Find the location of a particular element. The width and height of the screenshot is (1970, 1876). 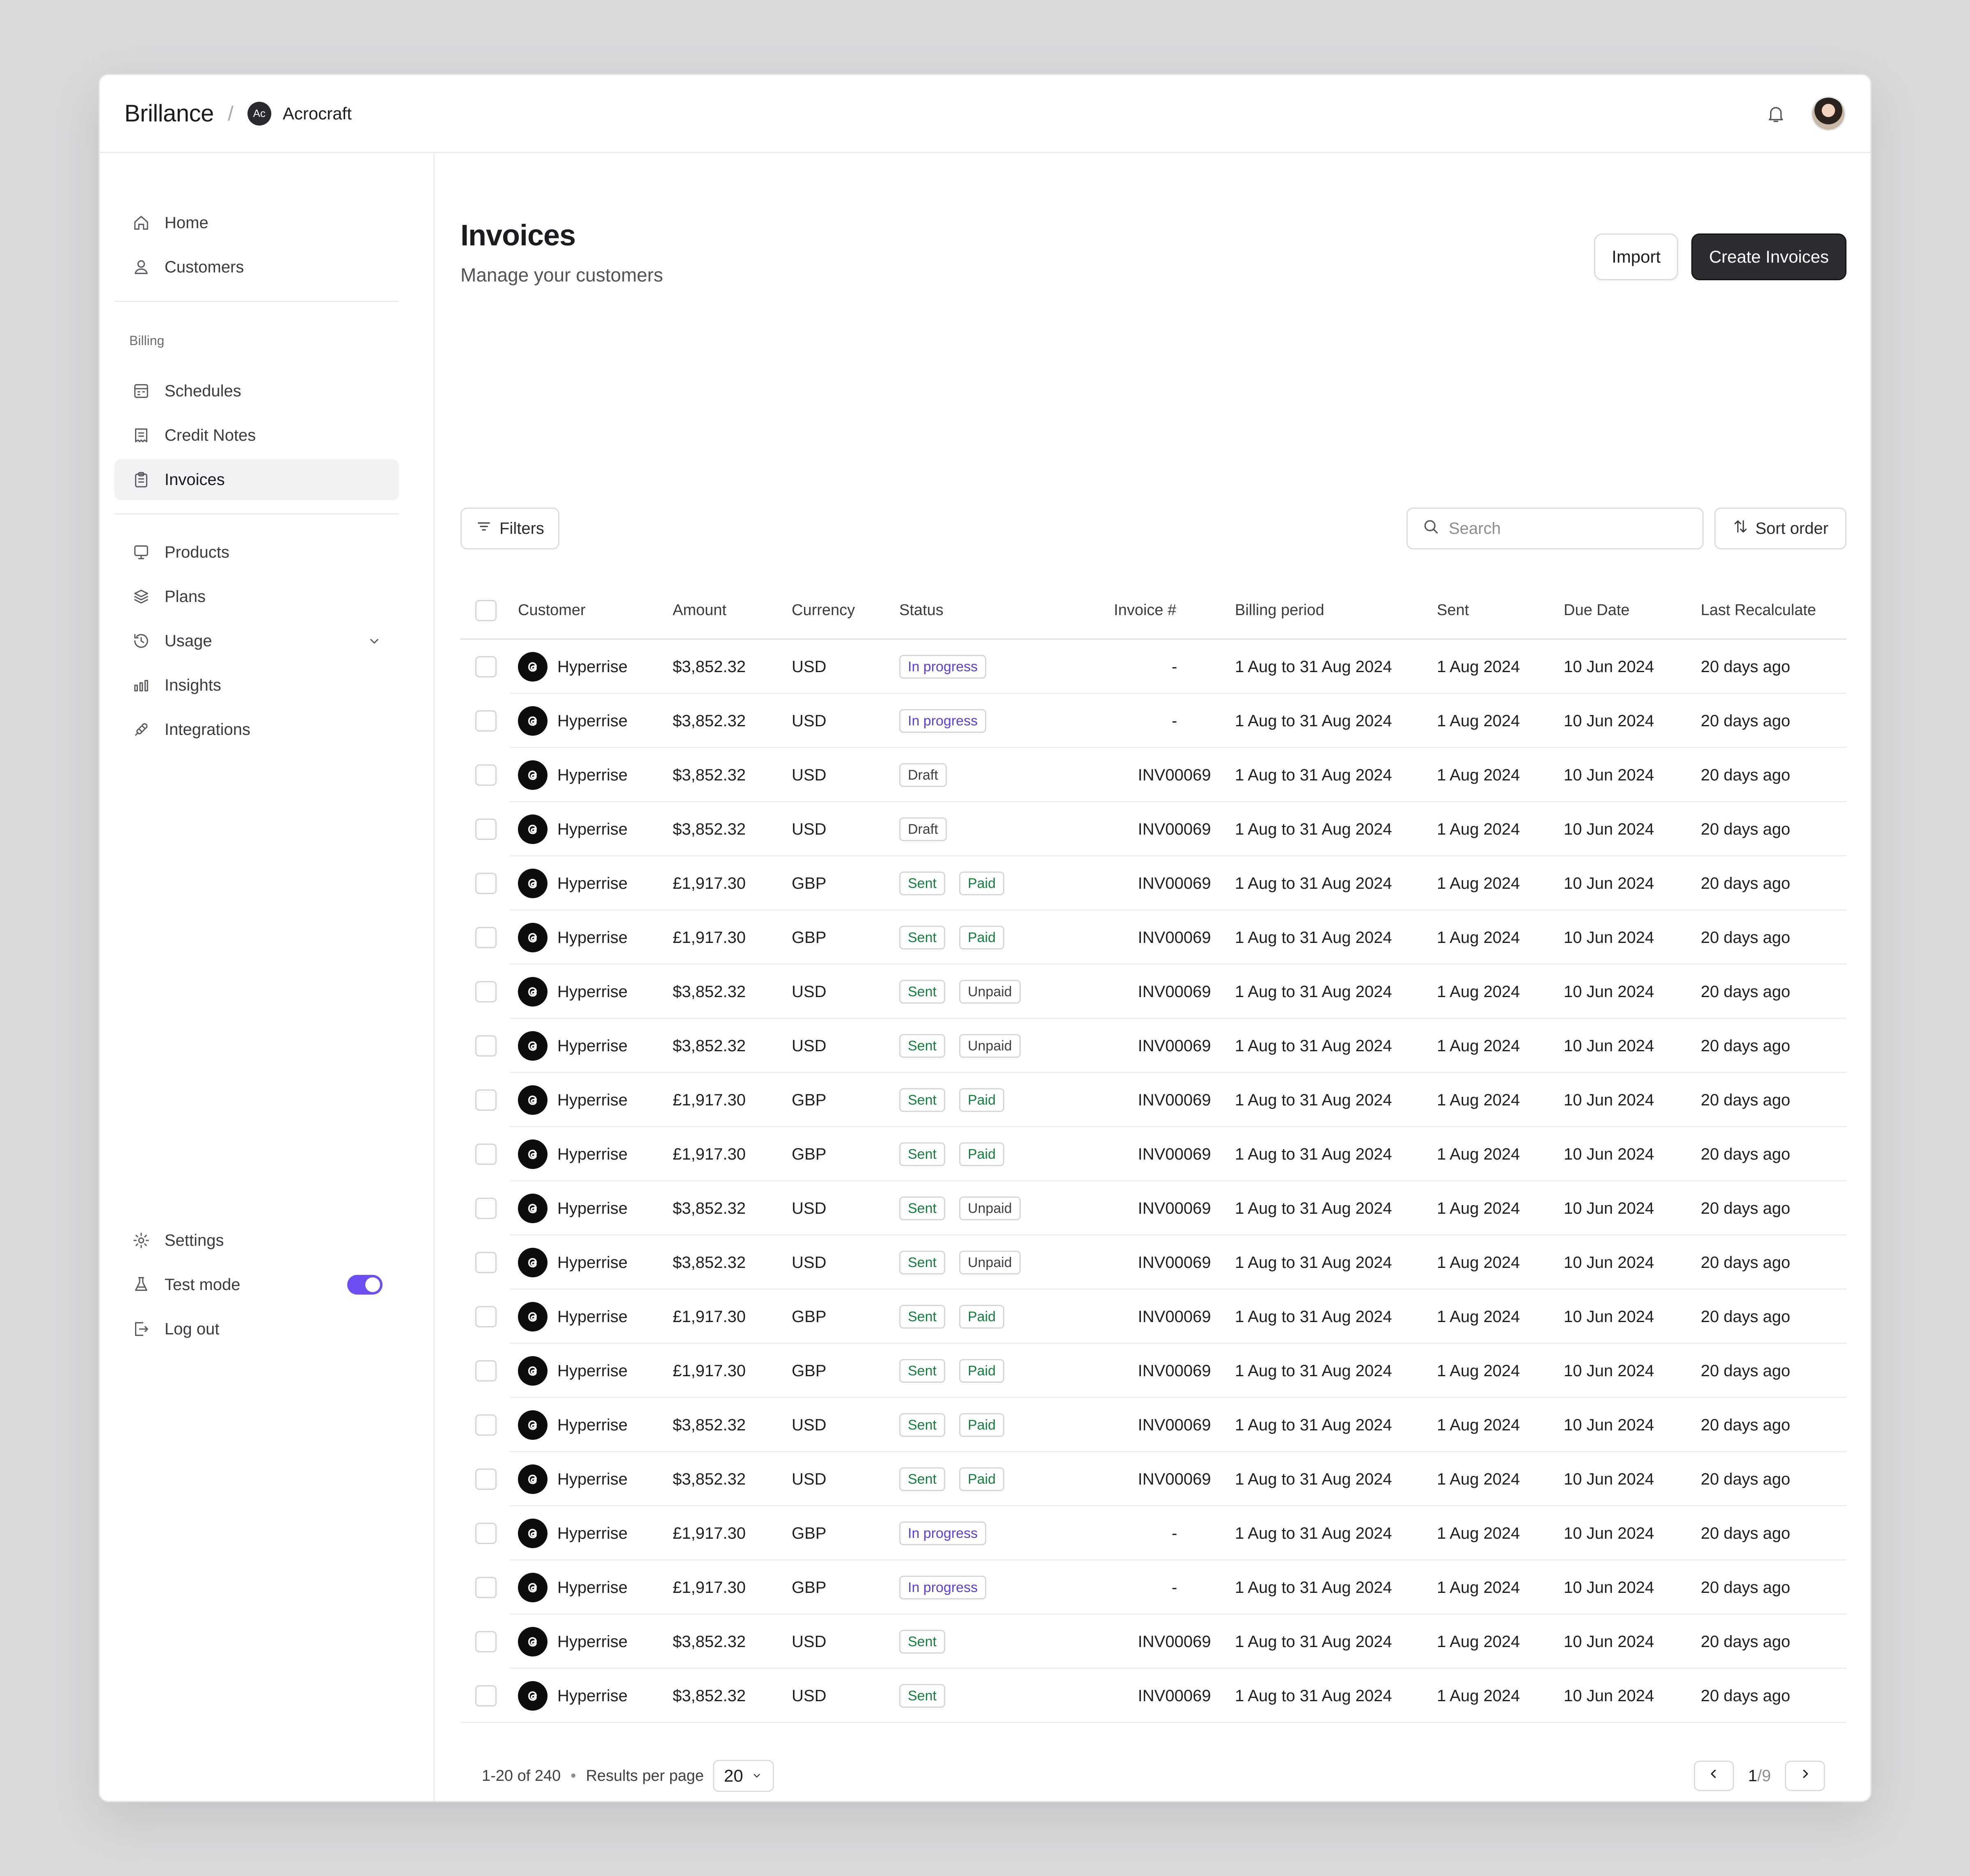

column-header-billing-period: Billing period is located at coordinates (1336, 610).